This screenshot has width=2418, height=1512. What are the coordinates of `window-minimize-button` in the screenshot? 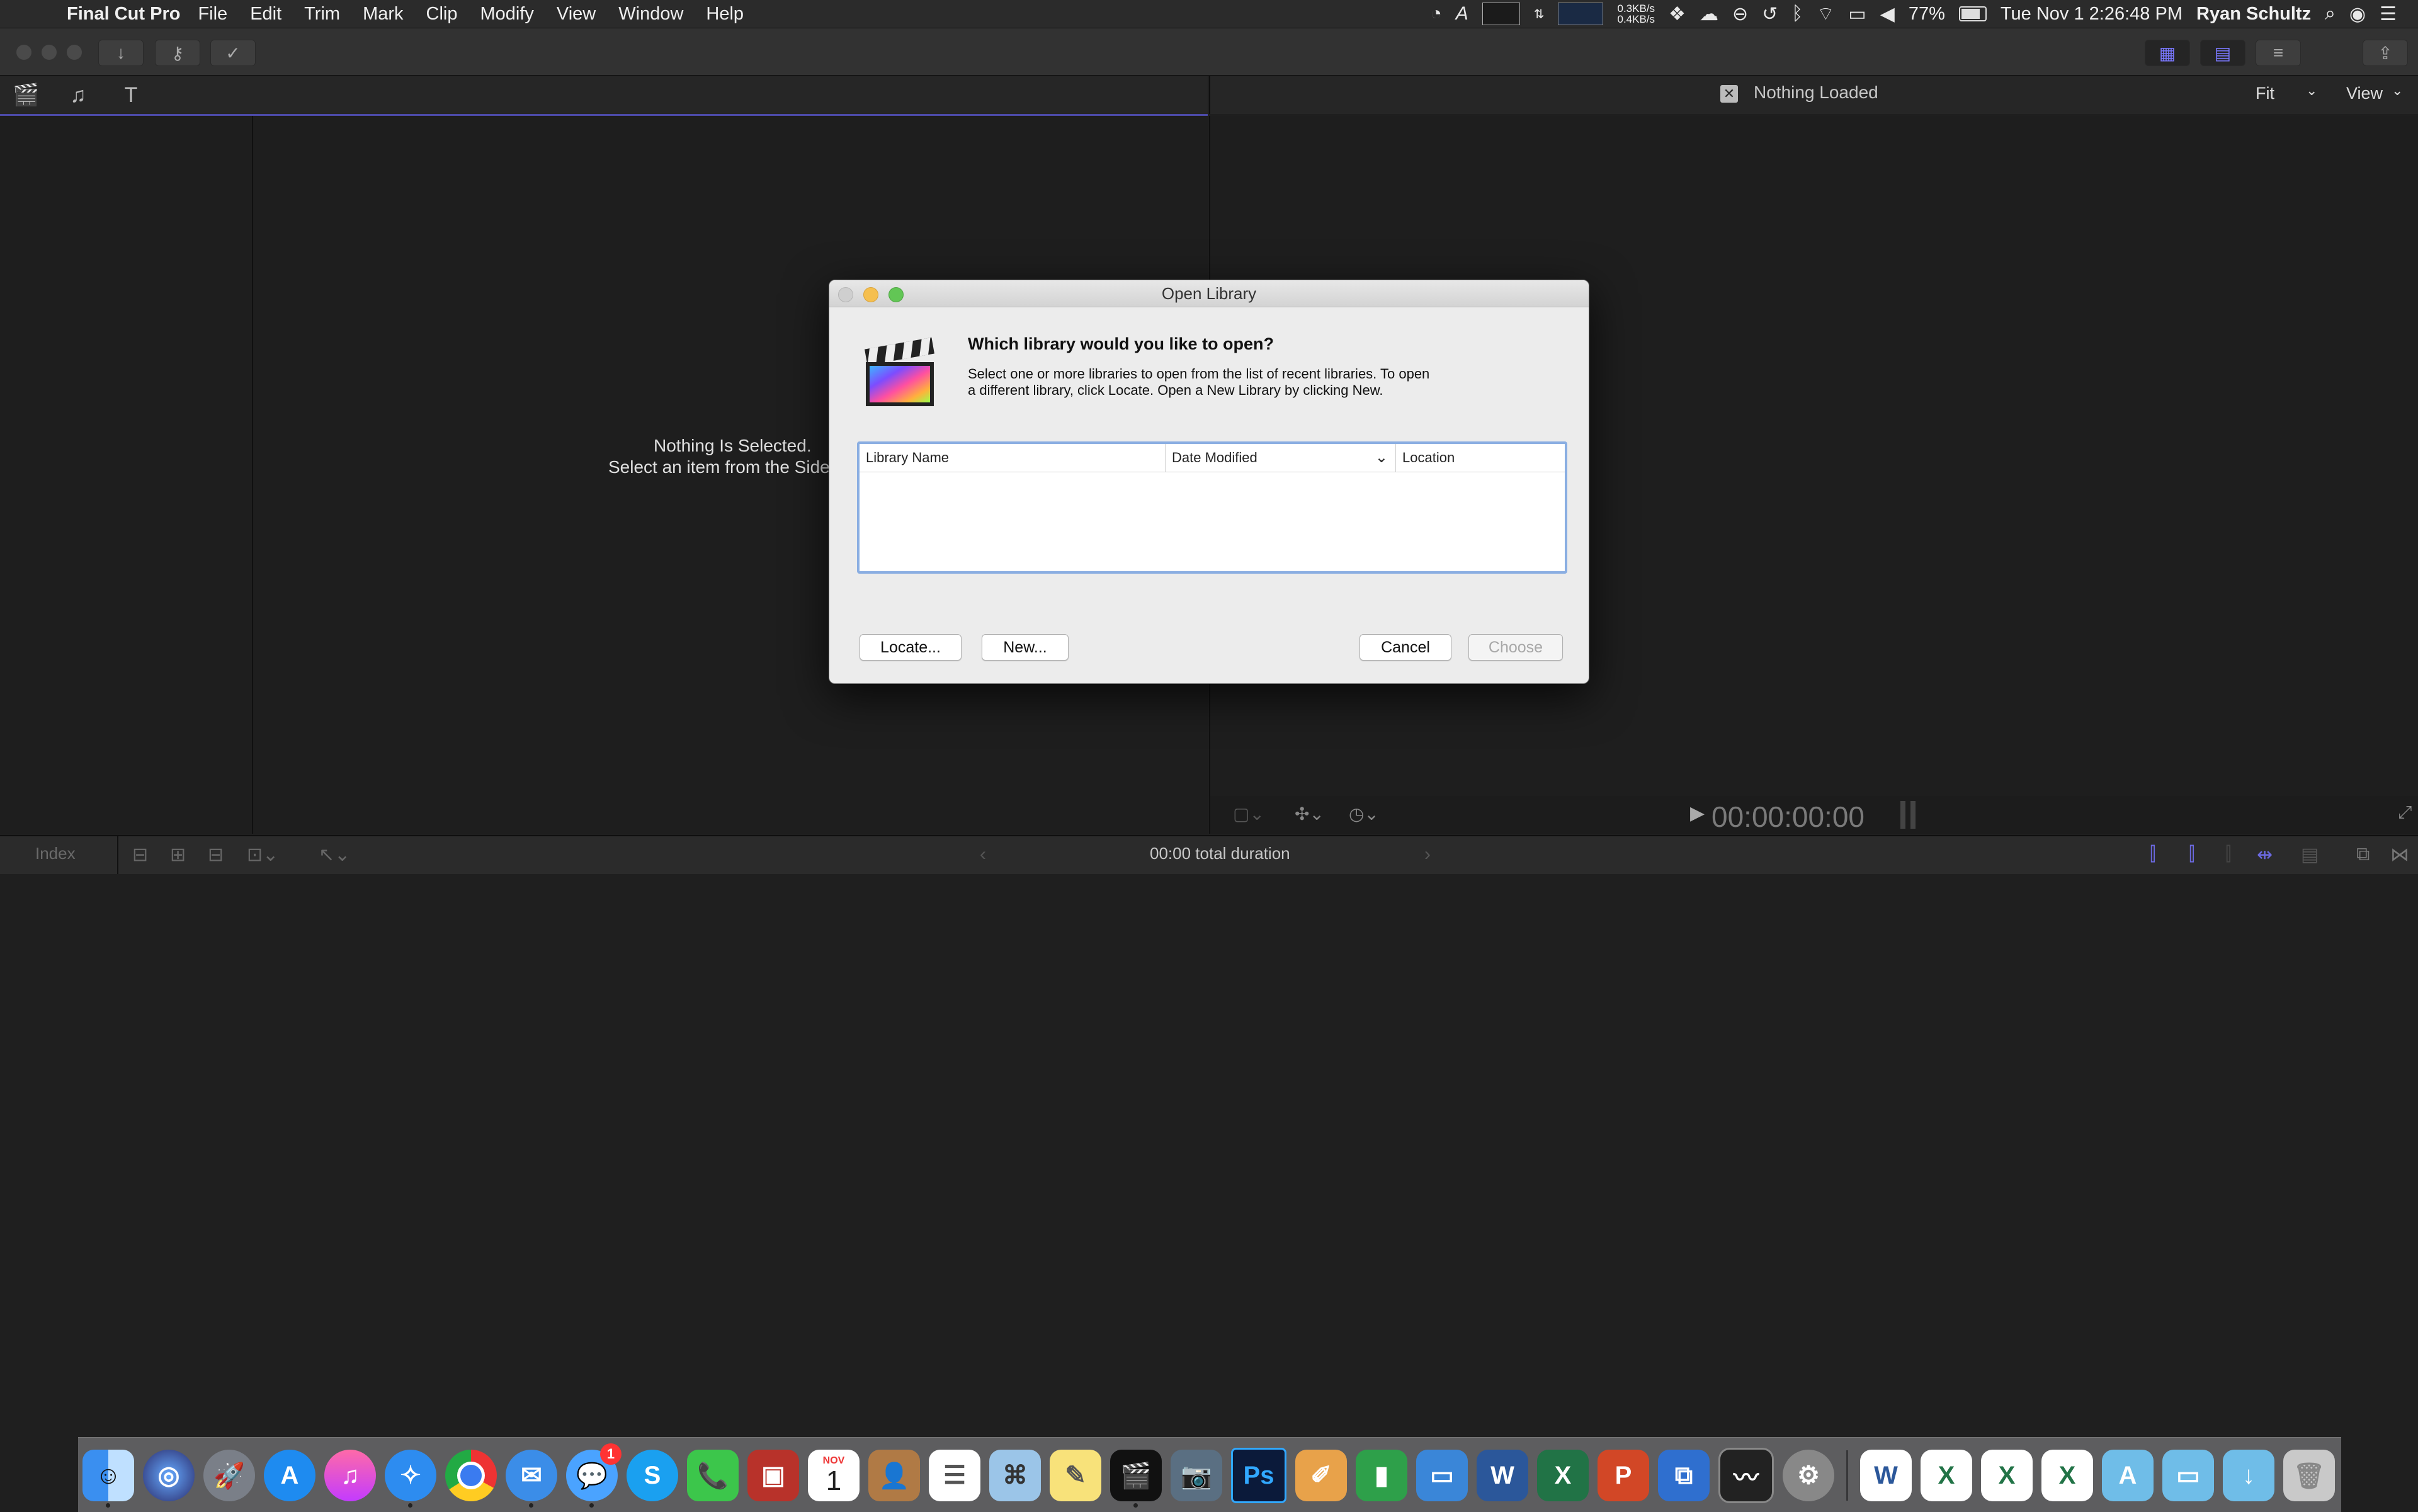 It's located at (49, 53).